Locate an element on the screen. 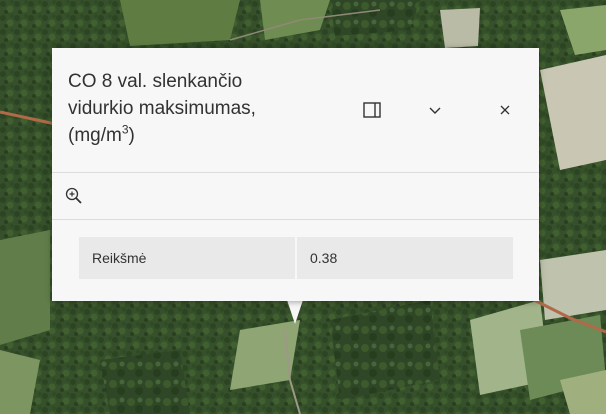 This screenshot has height=414, width=606. dock-button is located at coordinates (372, 110).